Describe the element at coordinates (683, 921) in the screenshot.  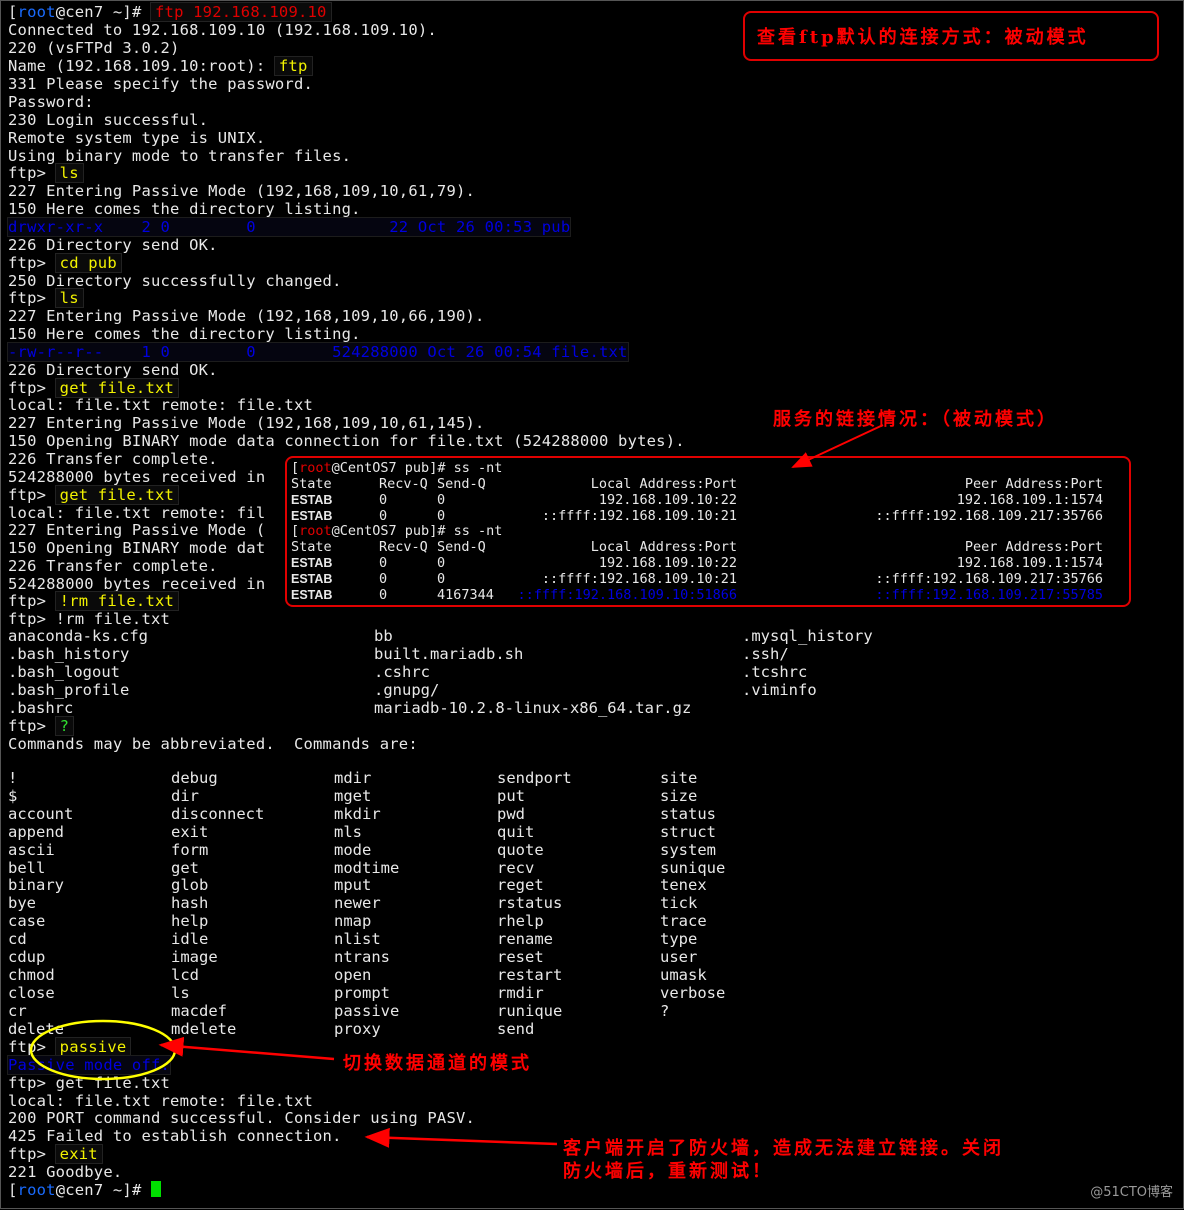
I see `ftp-command-entry: trace` at that location.